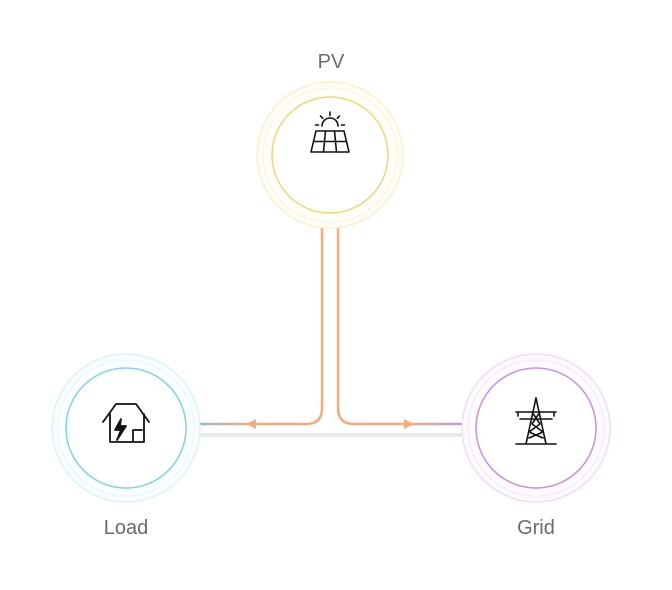  What do you see at coordinates (409, 424) in the screenshot?
I see `pv-to-grid-arrow-icon` at bounding box center [409, 424].